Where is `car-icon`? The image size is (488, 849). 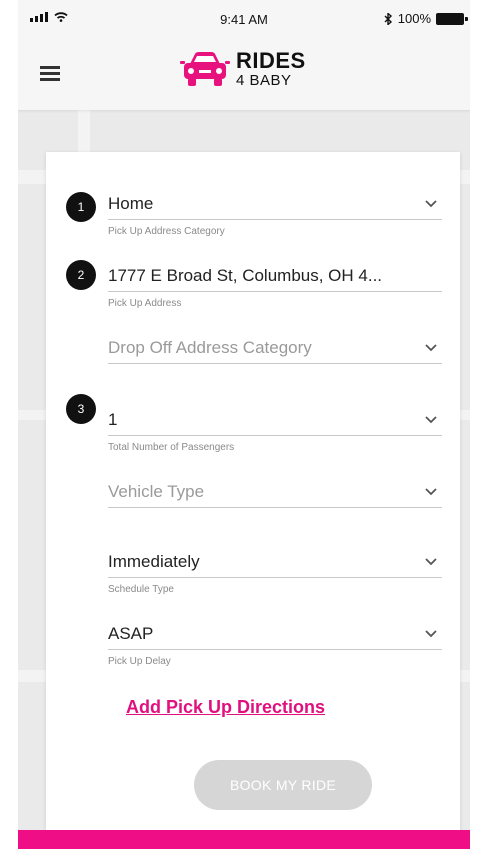
car-icon is located at coordinates (205, 69).